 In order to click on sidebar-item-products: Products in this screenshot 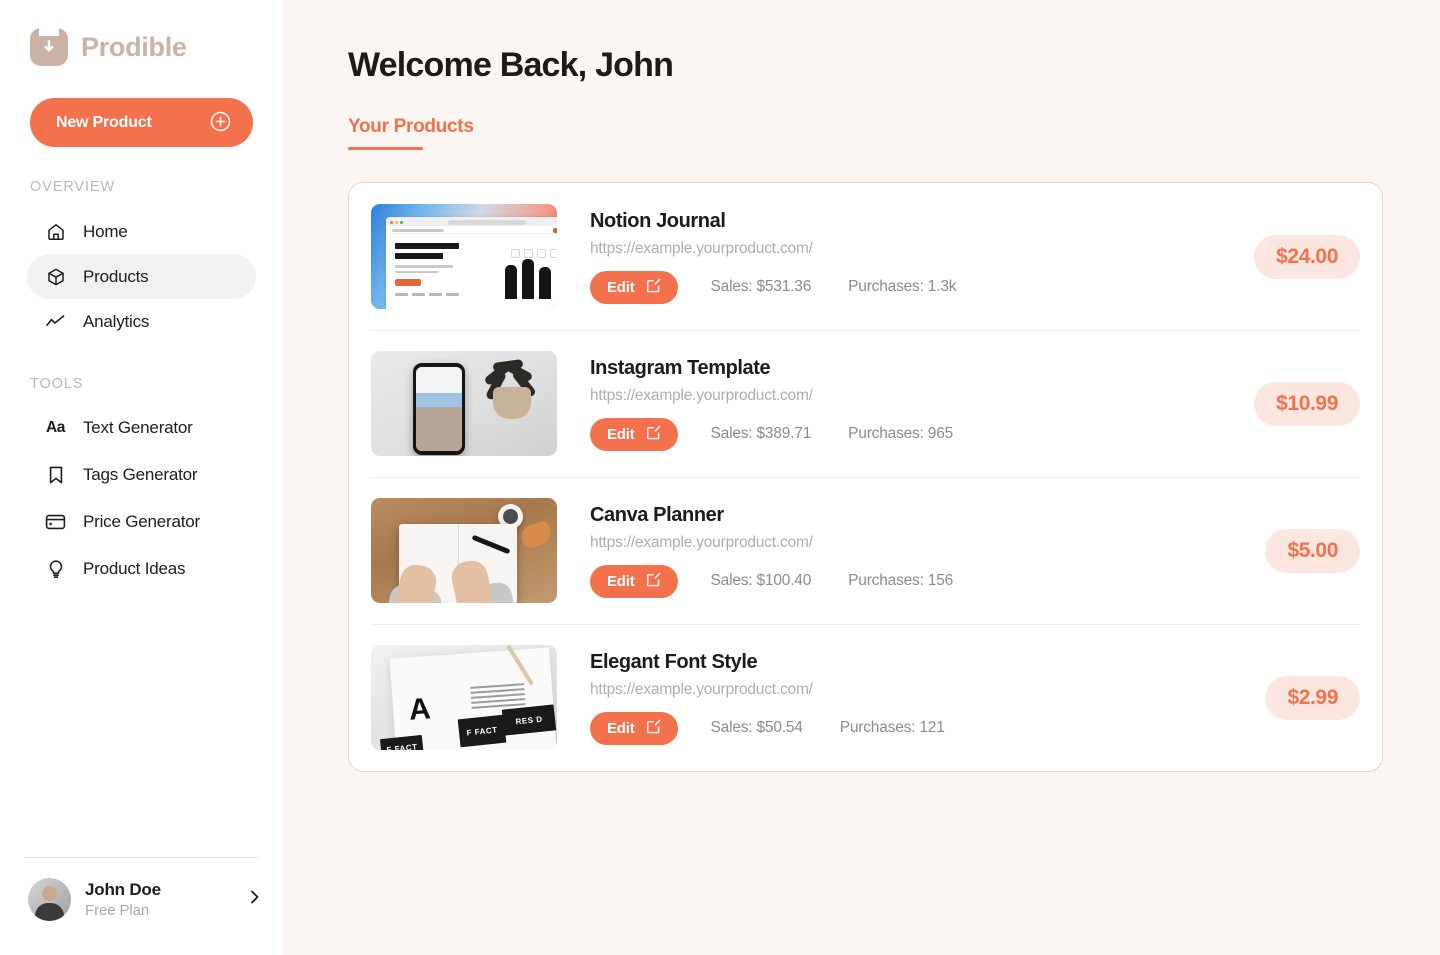, I will do `click(141, 276)`.